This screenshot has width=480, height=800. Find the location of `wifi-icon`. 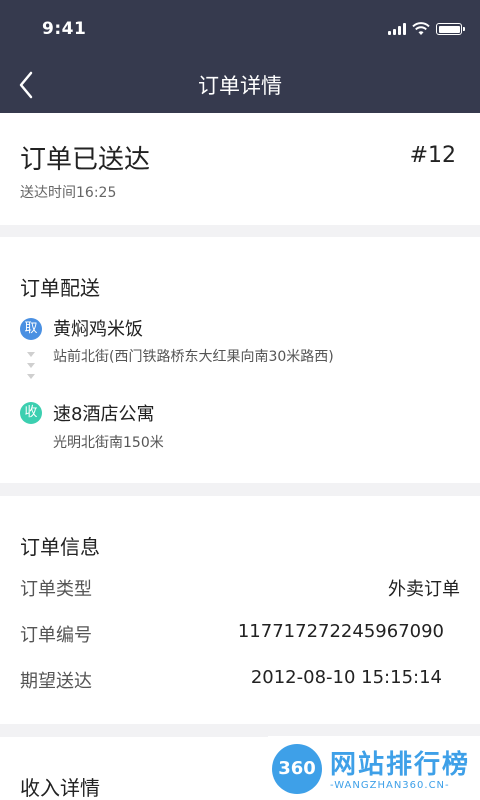

wifi-icon is located at coordinates (421, 28).